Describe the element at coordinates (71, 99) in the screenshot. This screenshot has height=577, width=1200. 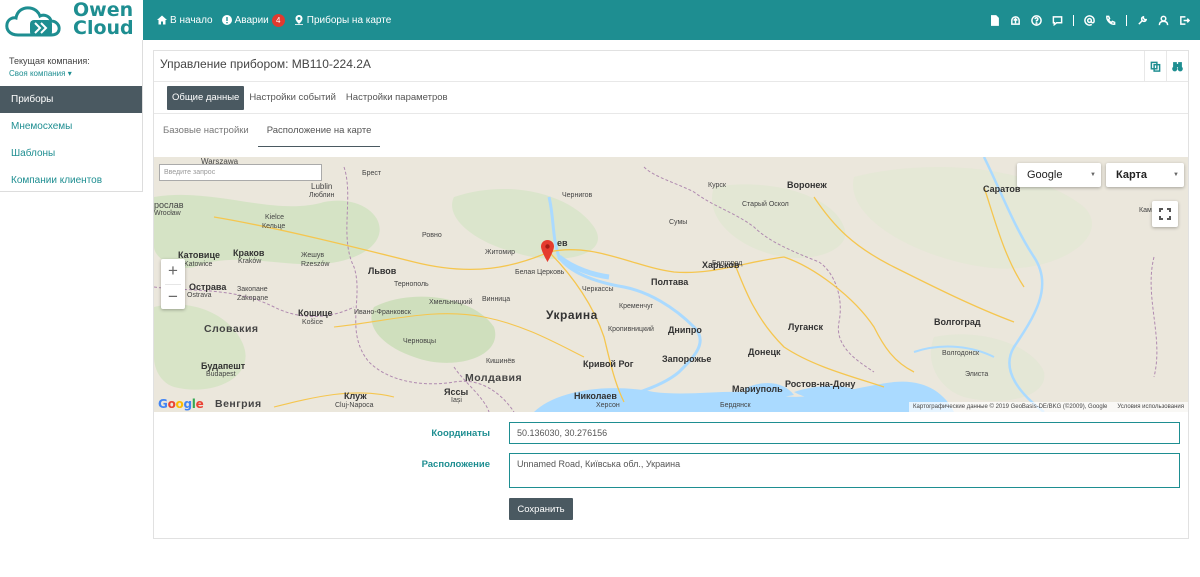
I see `sidebar-item-devices: Приборы` at that location.